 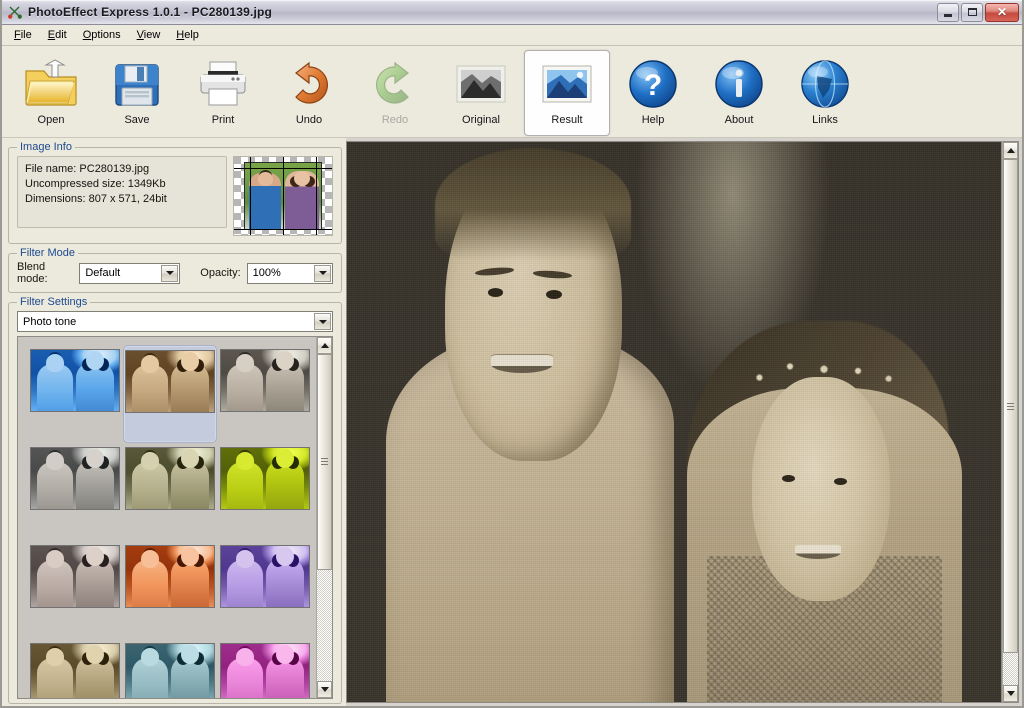 I want to click on menu-view: View, so click(x=149, y=35).